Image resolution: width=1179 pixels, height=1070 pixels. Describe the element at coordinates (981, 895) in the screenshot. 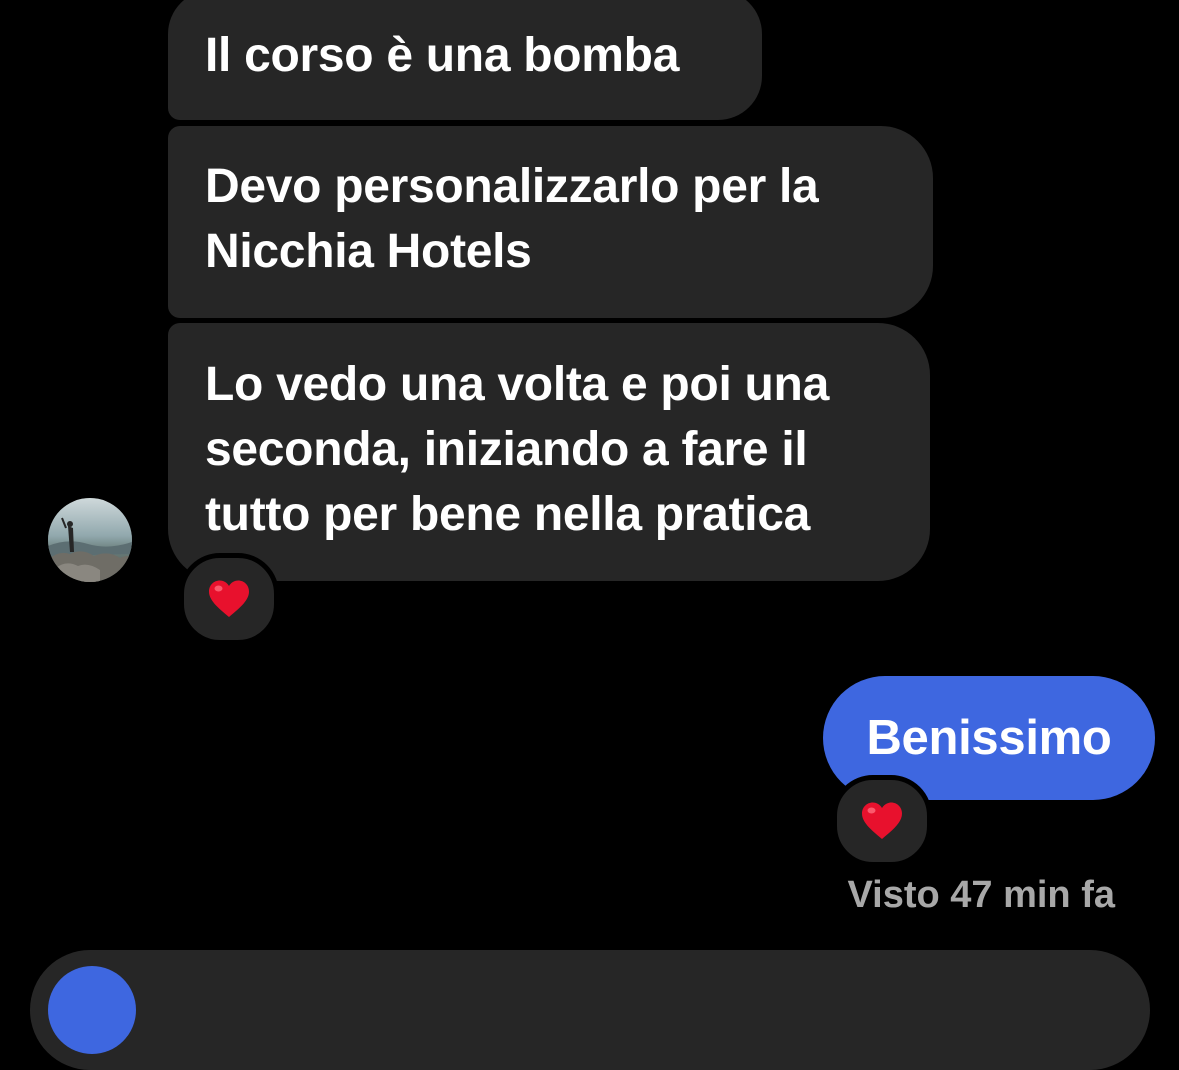

I see `seen-status: Visto 47 min fa` at that location.